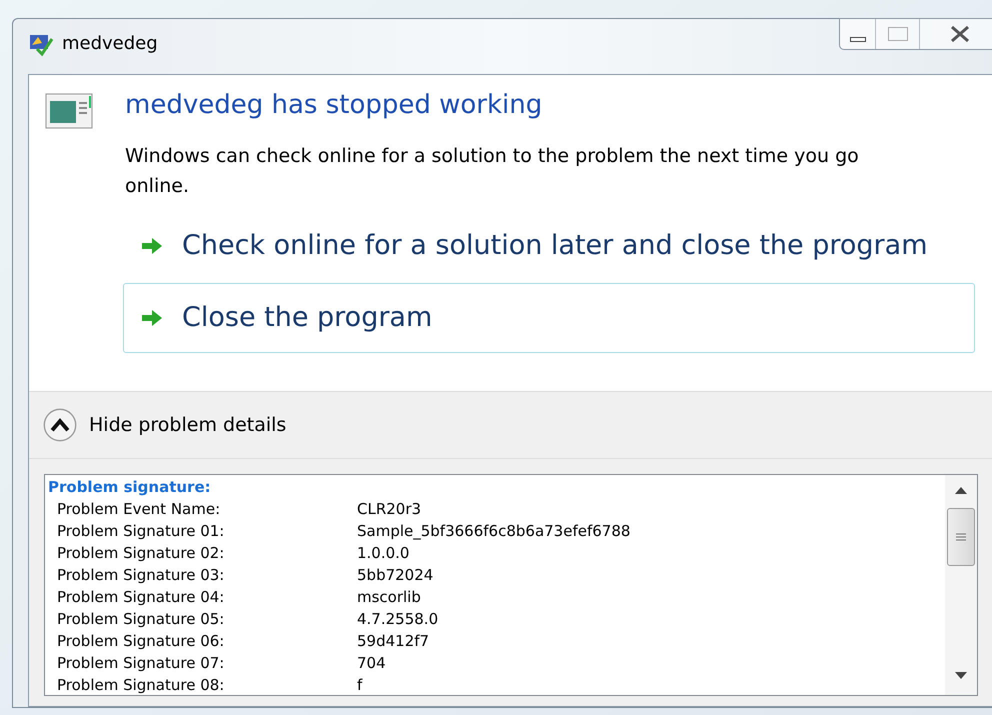 The width and height of the screenshot is (992, 715). Describe the element at coordinates (359, 685) in the screenshot. I see `field-value: f` at that location.